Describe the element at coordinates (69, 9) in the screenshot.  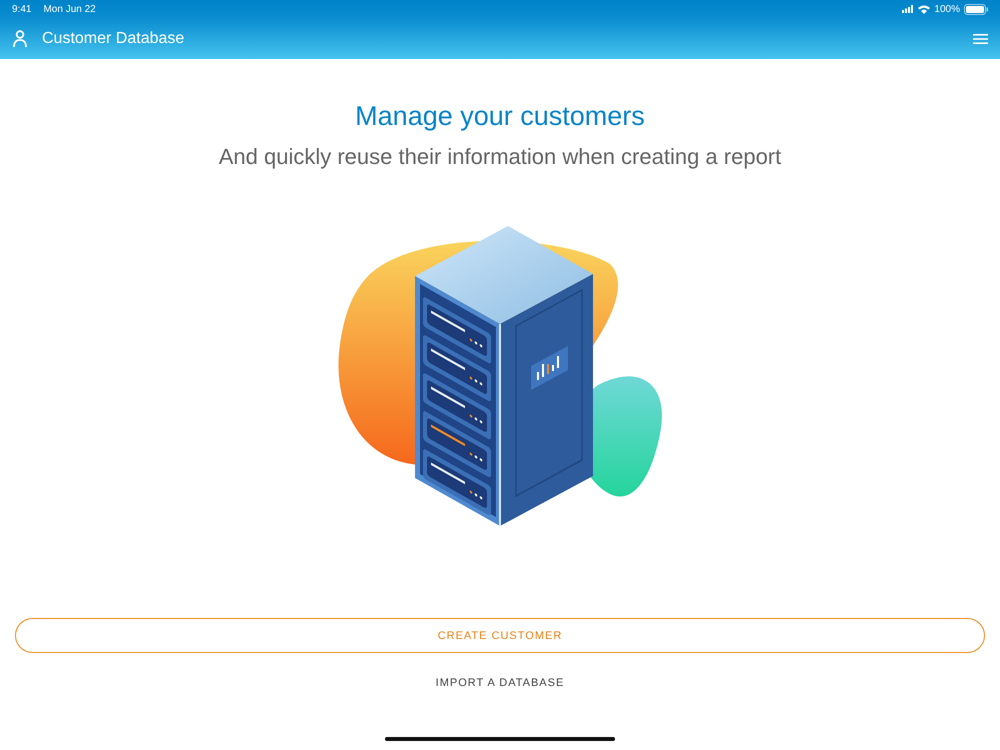
I see `status-date: Mon Jun 22` at that location.